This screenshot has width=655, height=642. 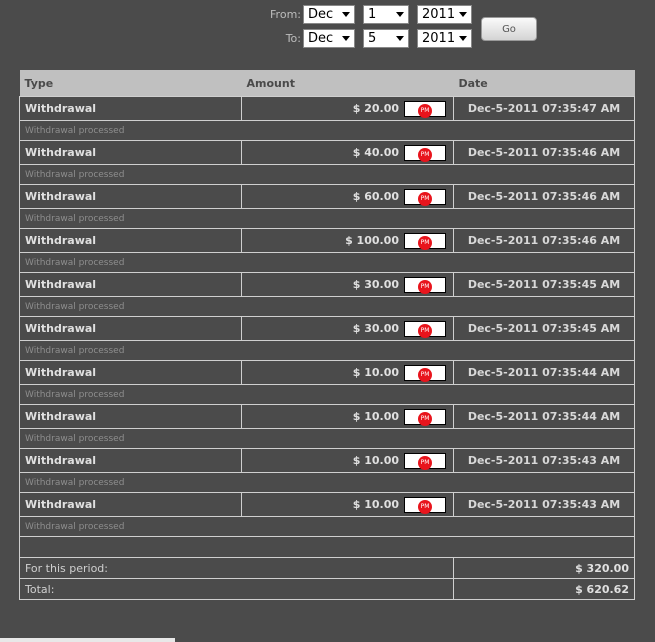 What do you see at coordinates (372, 38) in the screenshot?
I see `to-day-value: 5` at bounding box center [372, 38].